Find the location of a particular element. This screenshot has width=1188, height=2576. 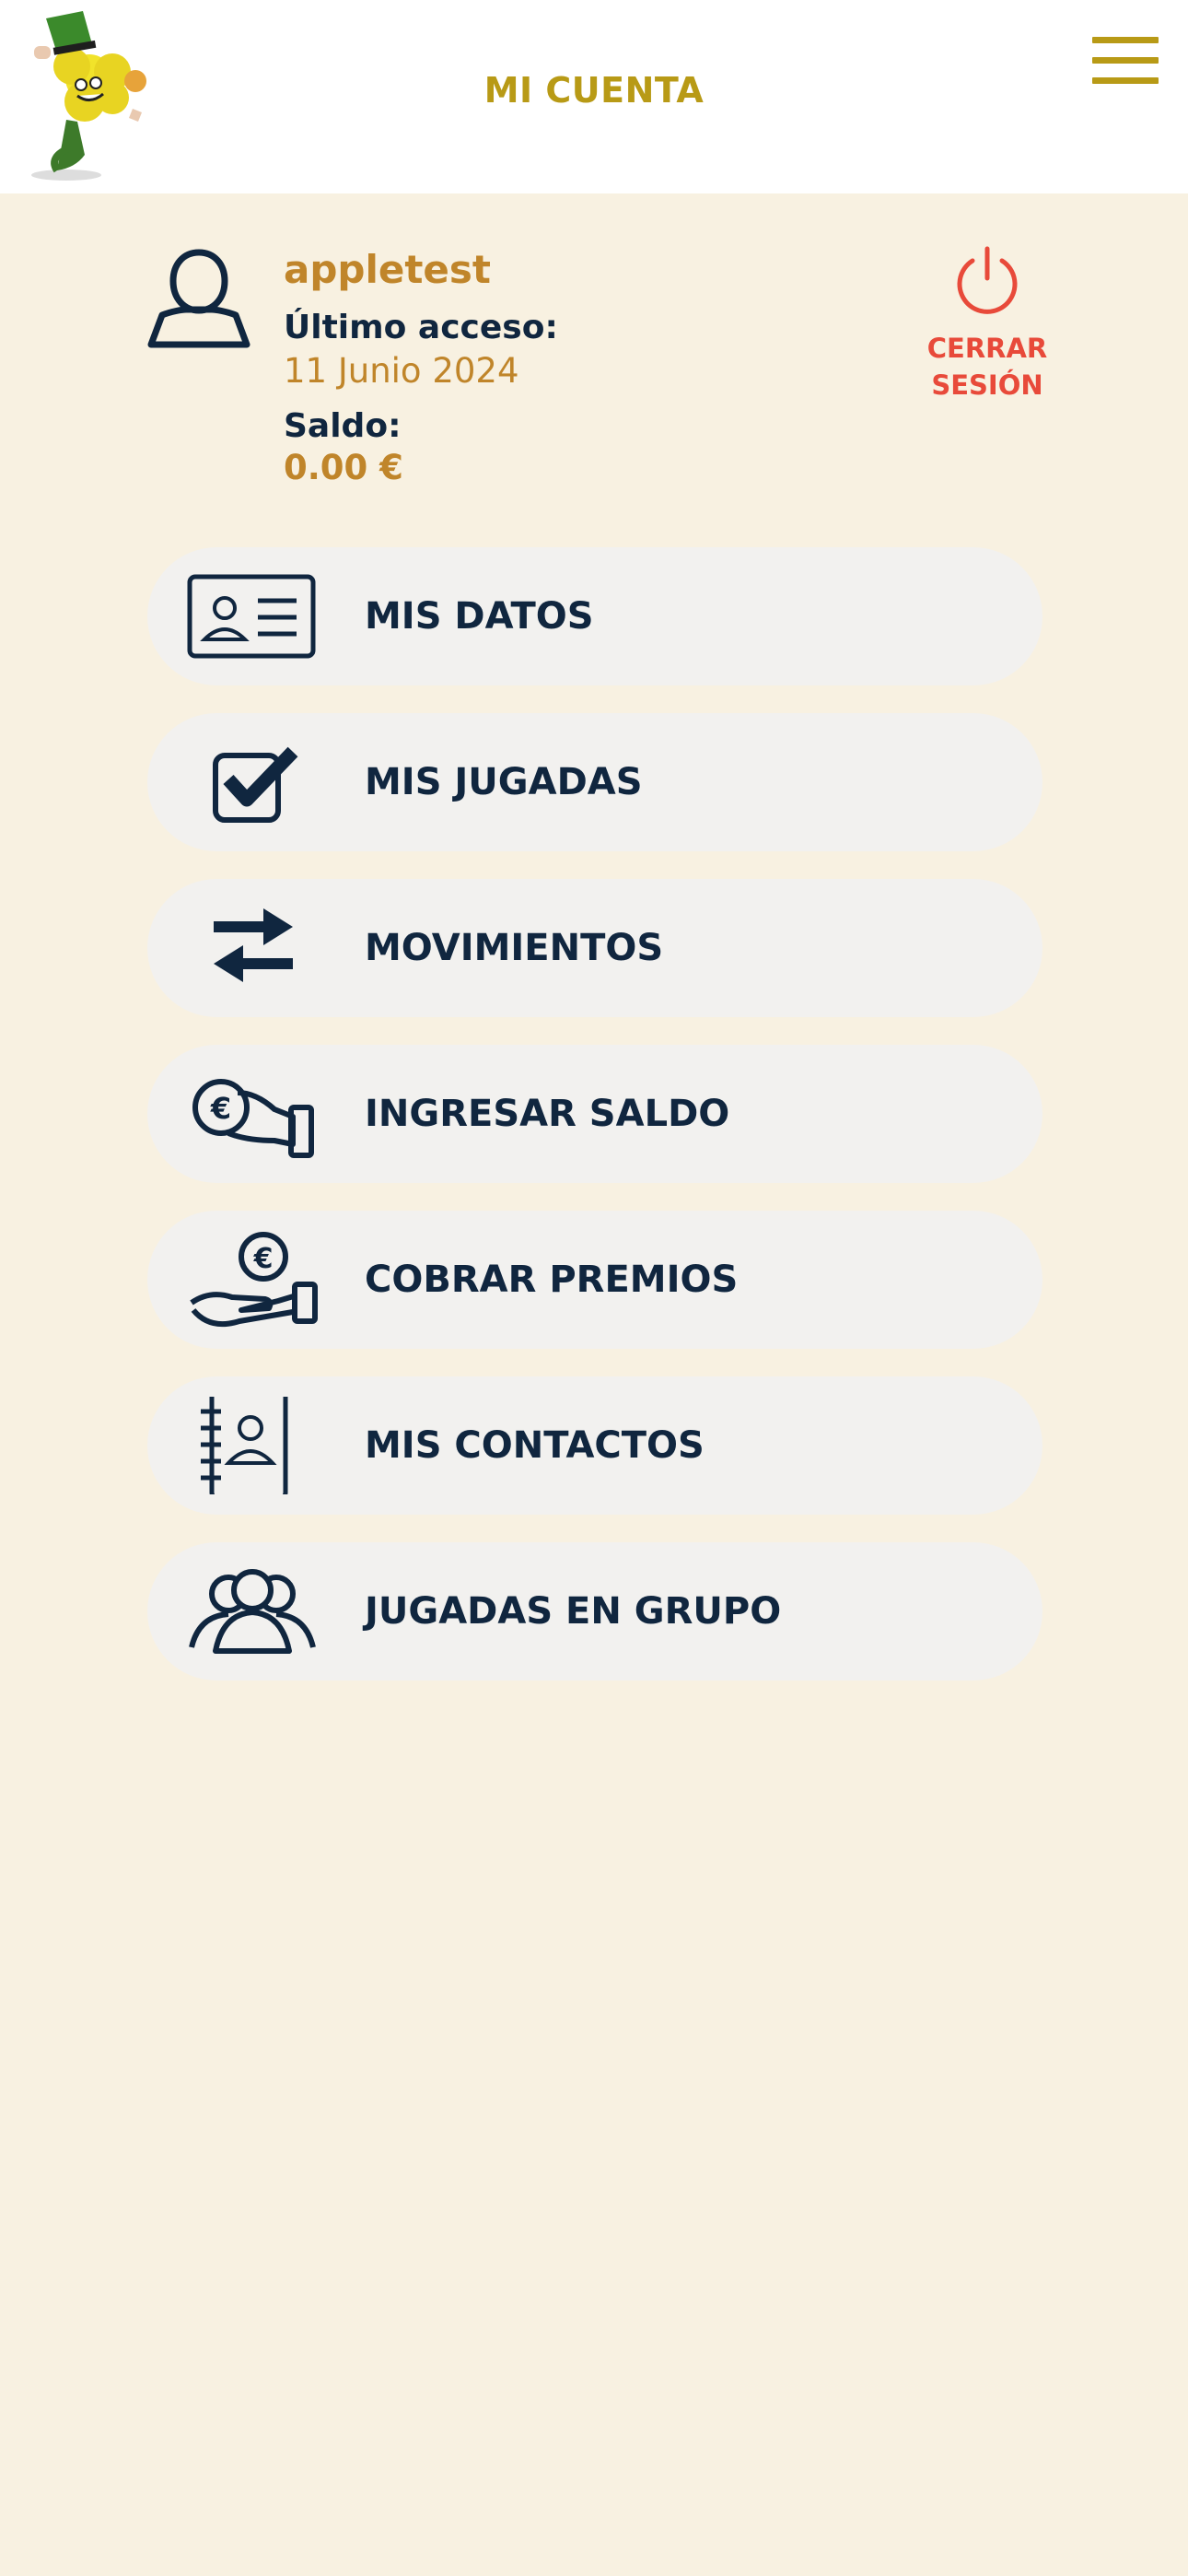

menu-item-mis-contactos: MIS CONTACTOS is located at coordinates (594, 1445).